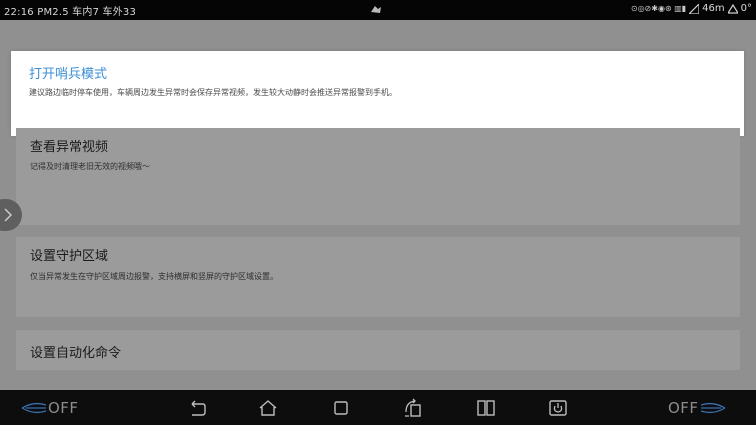  What do you see at coordinates (413, 408) in the screenshot?
I see `rotate-icon` at bounding box center [413, 408].